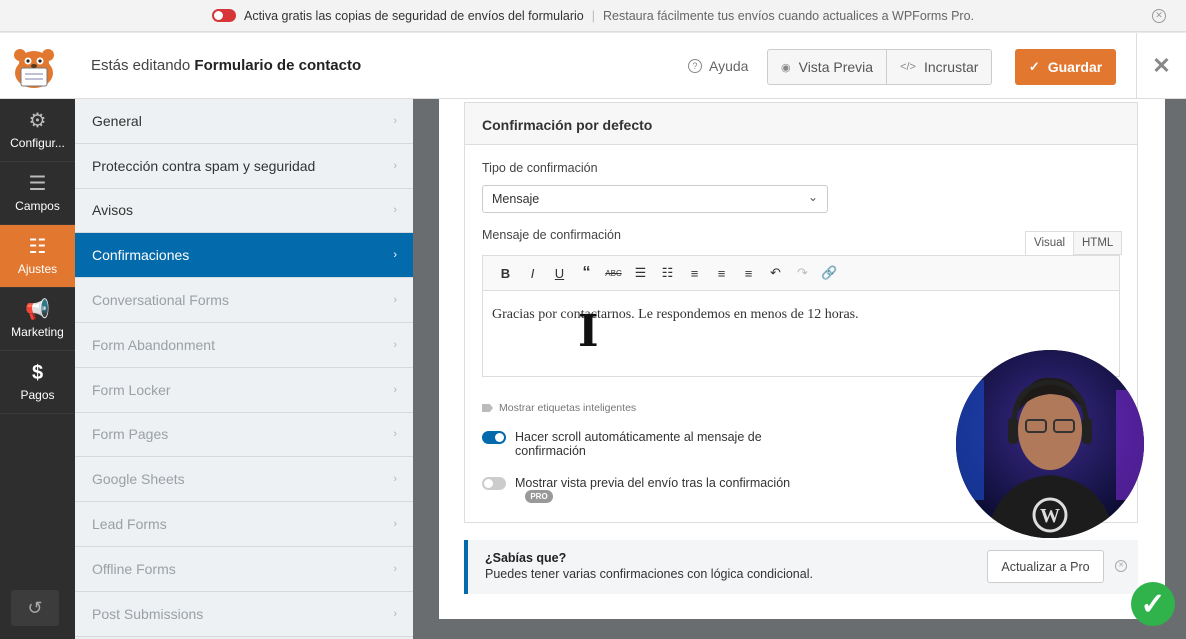  What do you see at coordinates (244, 480) in the screenshot?
I see `settings-item-google-sheets: Google Sheets ›` at bounding box center [244, 480].